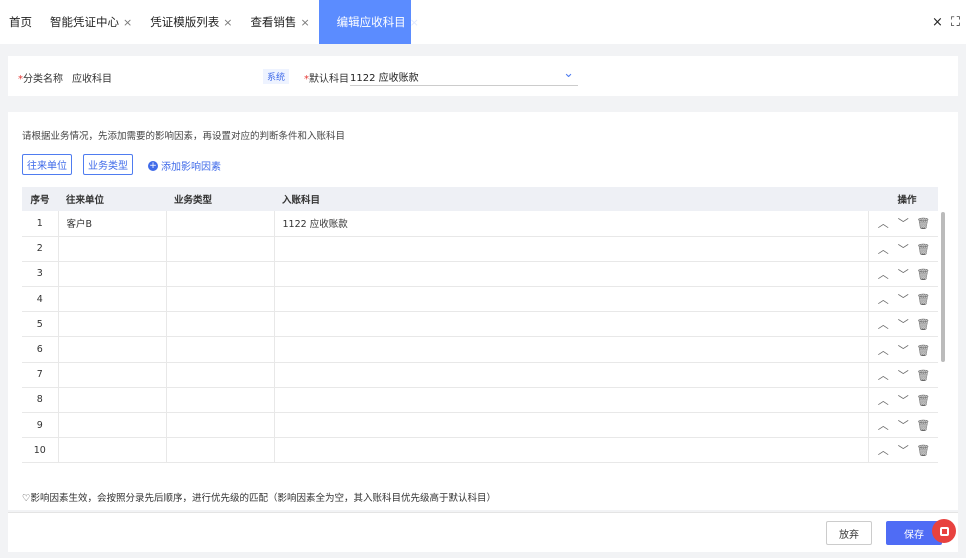  What do you see at coordinates (112, 224) in the screenshot?
I see `row-counterparty-cell: 客户B` at bounding box center [112, 224].